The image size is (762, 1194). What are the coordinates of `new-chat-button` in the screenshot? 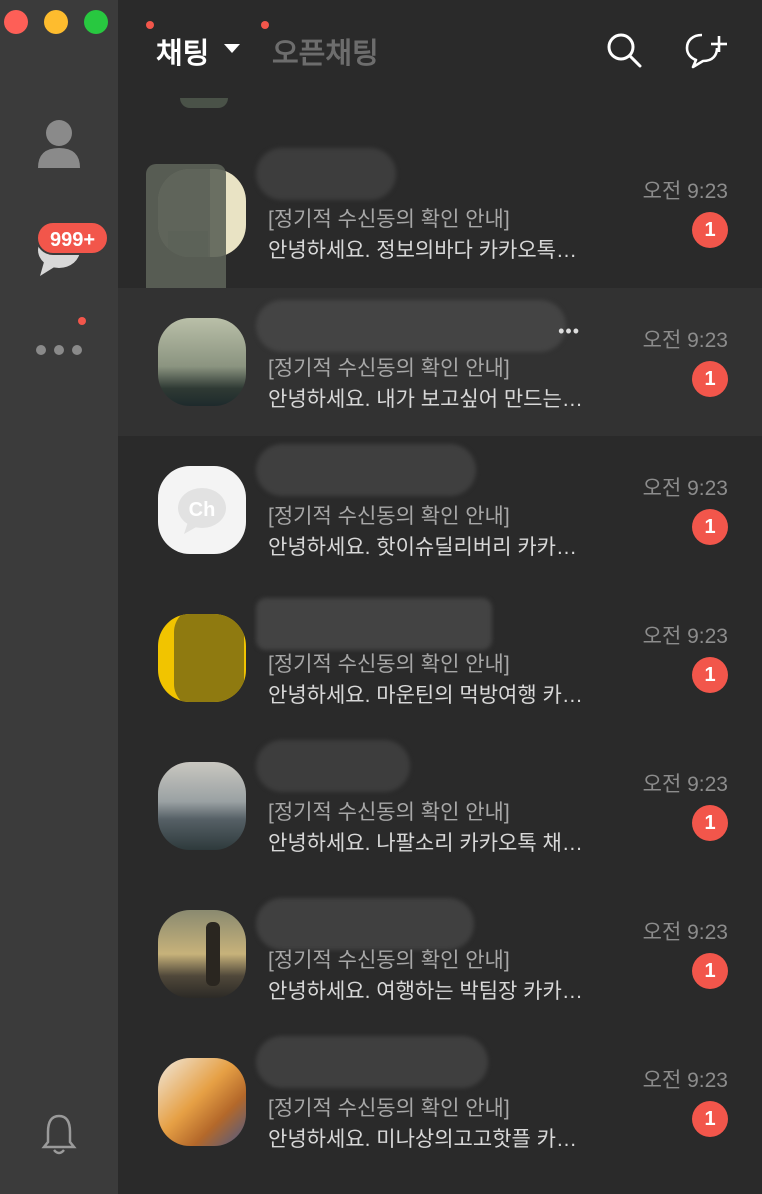 It's located at (705, 50).